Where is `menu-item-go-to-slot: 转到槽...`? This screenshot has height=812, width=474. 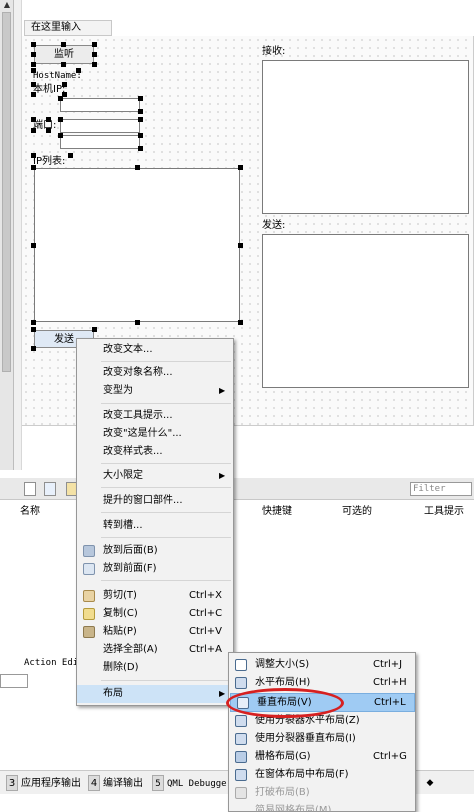
menu-item-go-to-slot: 转到槽... is located at coordinates (155, 526).